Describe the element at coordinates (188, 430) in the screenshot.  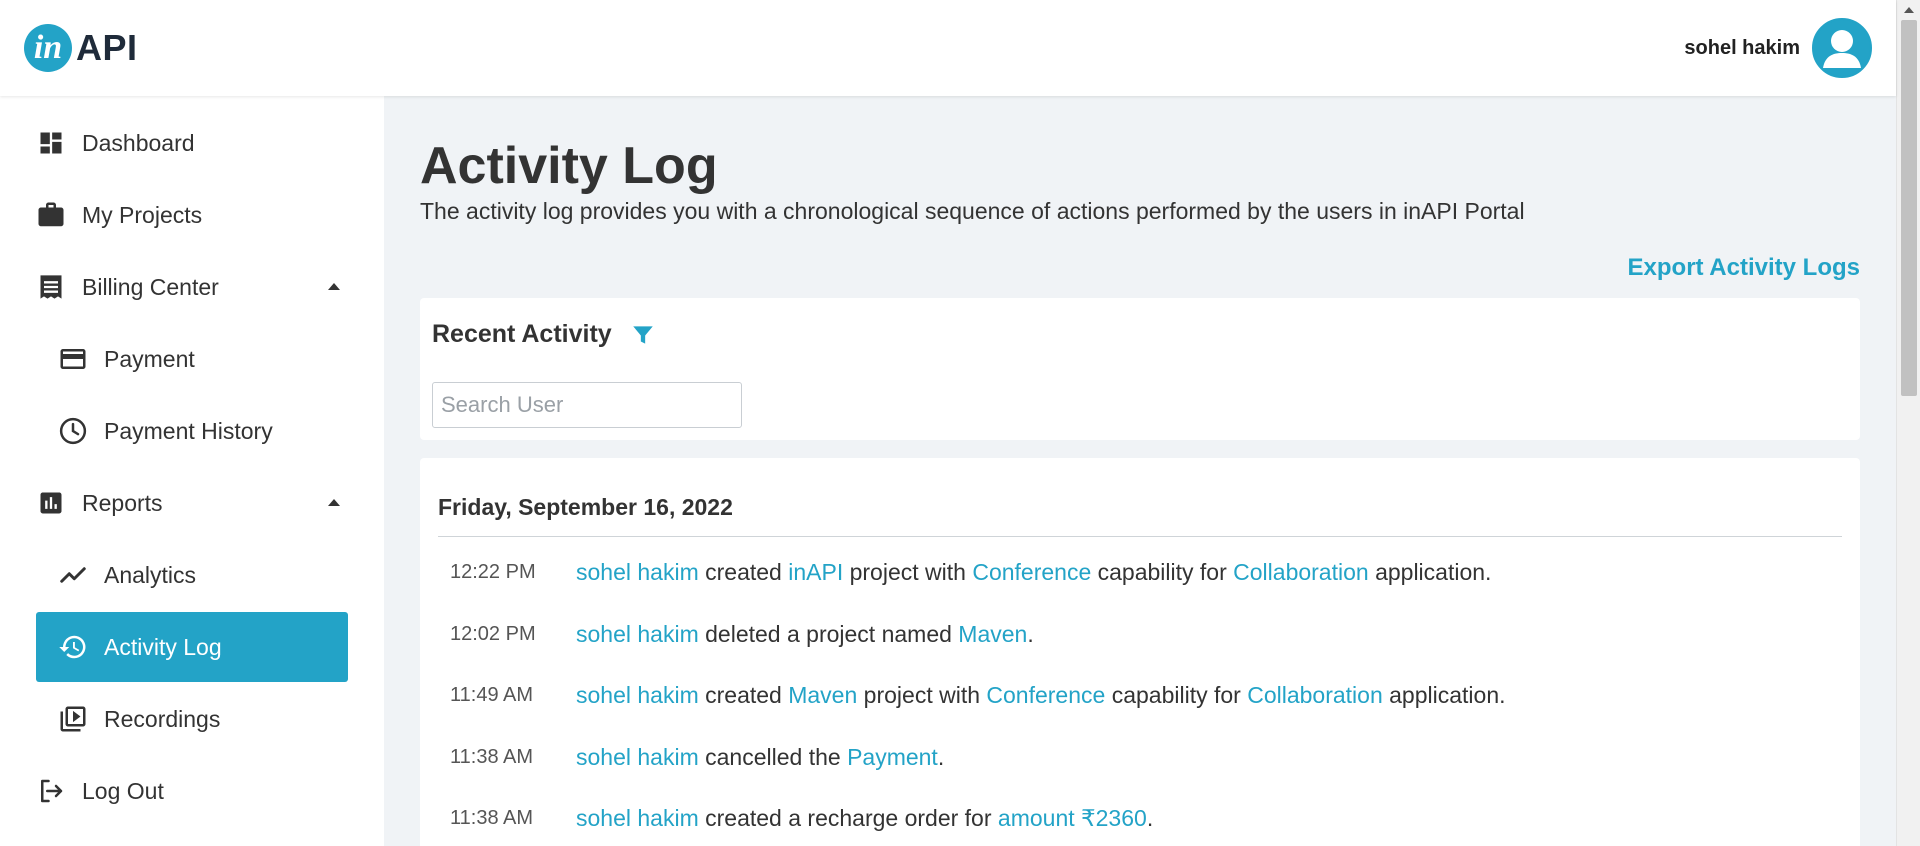
I see `sidebar-item-label: Payment History` at that location.